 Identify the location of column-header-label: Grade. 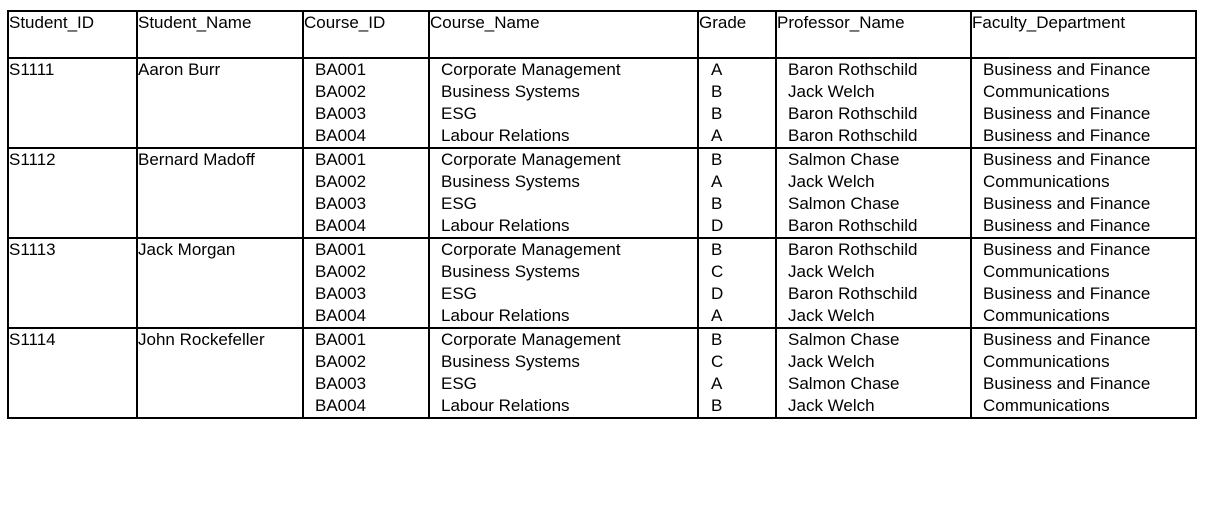
(723, 22).